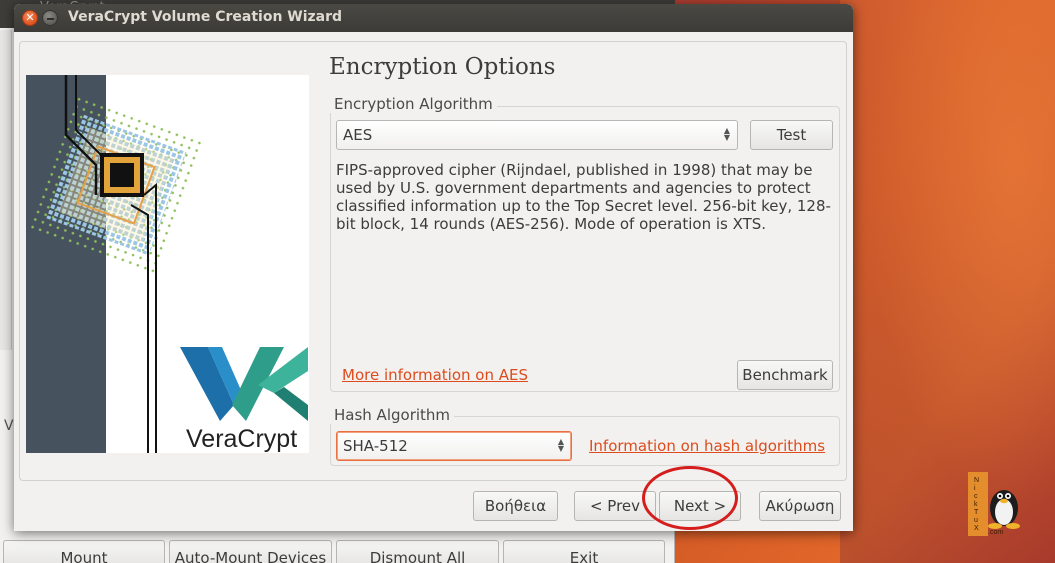 This screenshot has width=1055, height=563. I want to click on nicktux-watermark-logo: N i c k T u X .com, so click(994, 504).